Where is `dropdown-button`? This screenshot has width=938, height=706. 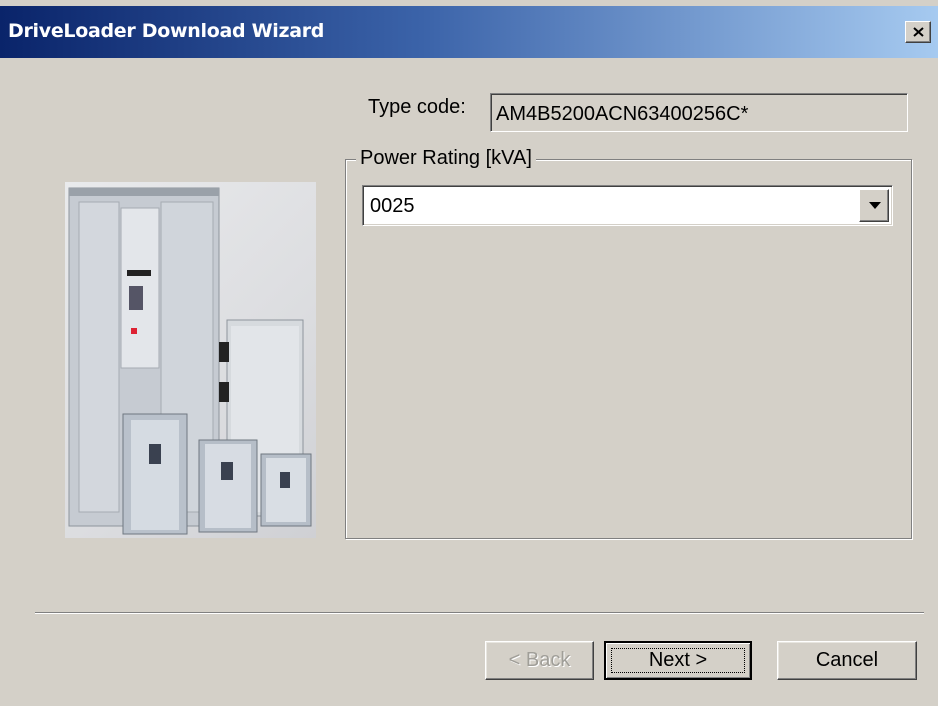
dropdown-button is located at coordinates (874, 205).